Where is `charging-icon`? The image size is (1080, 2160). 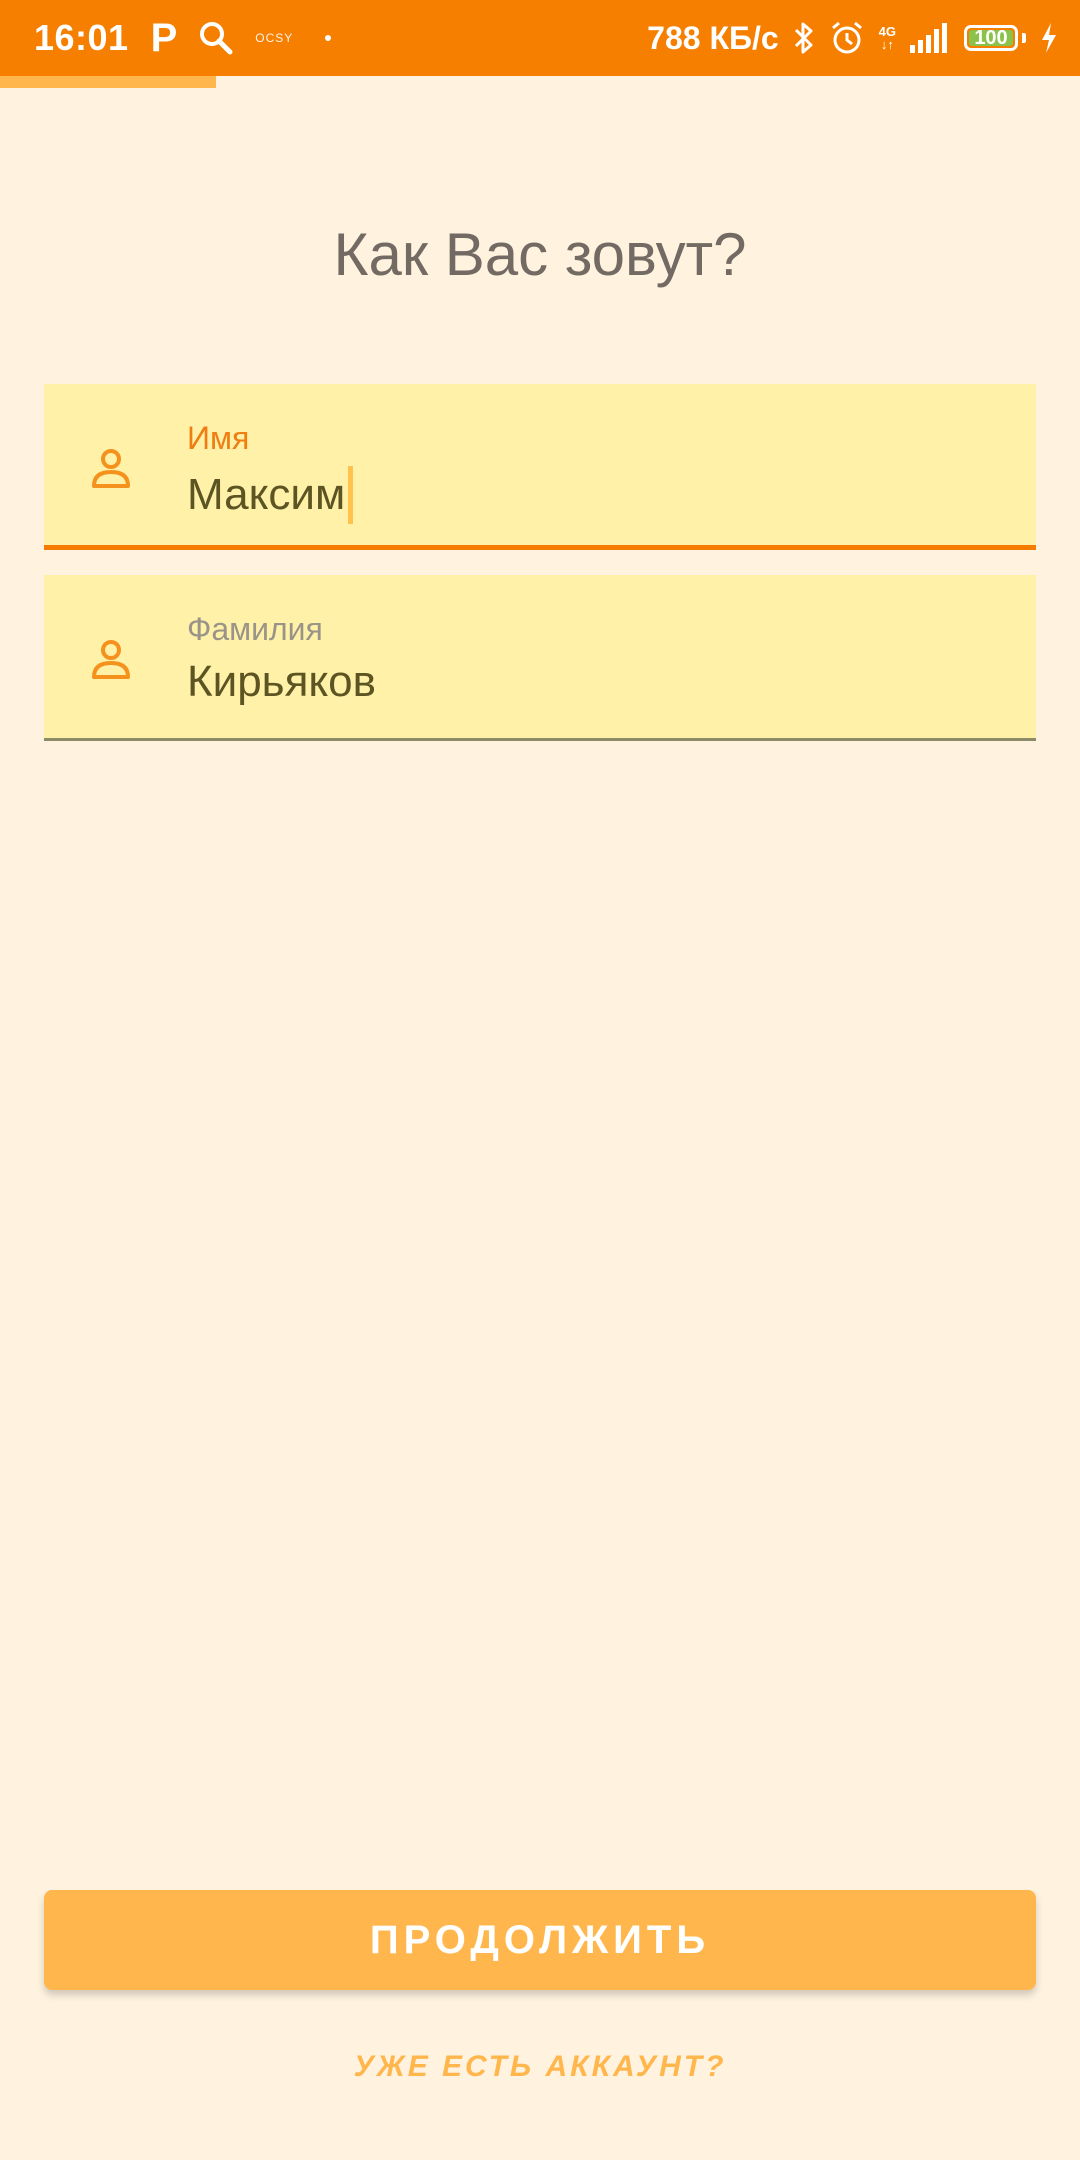
charging-icon is located at coordinates (1049, 38).